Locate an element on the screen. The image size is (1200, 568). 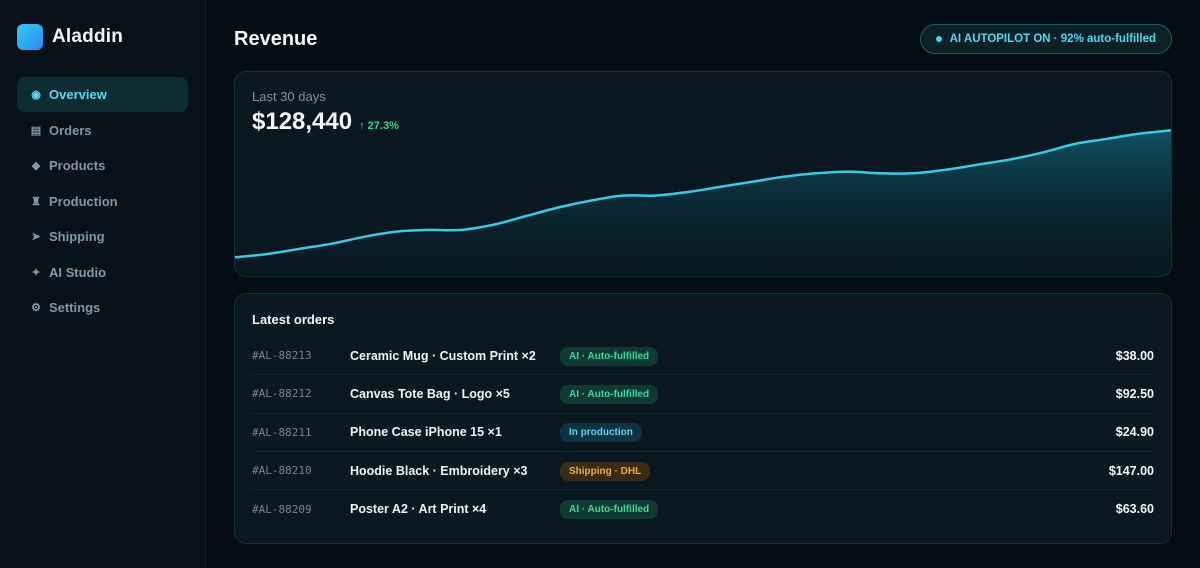
order-amount: $38.00 is located at coordinates (1134, 355).